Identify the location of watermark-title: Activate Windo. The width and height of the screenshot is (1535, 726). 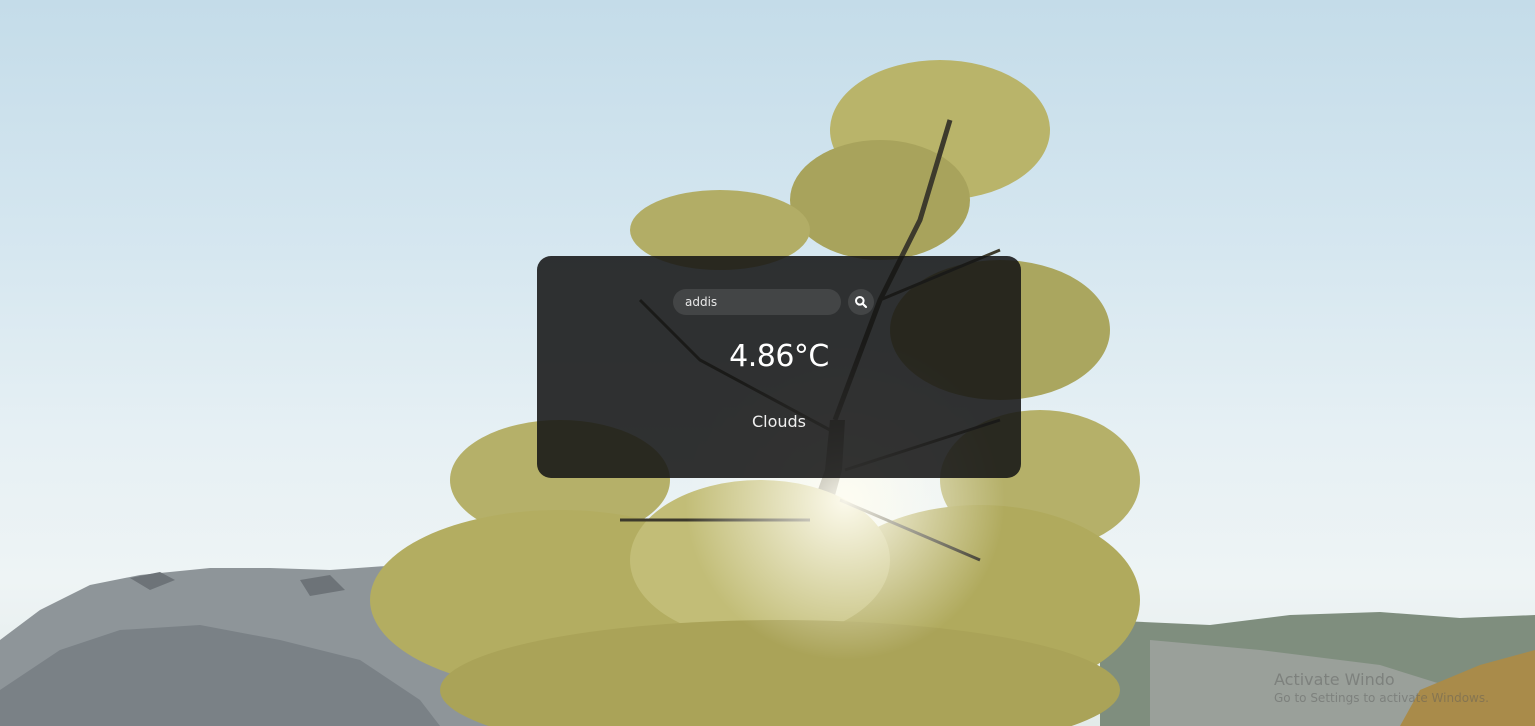
(1334, 679).